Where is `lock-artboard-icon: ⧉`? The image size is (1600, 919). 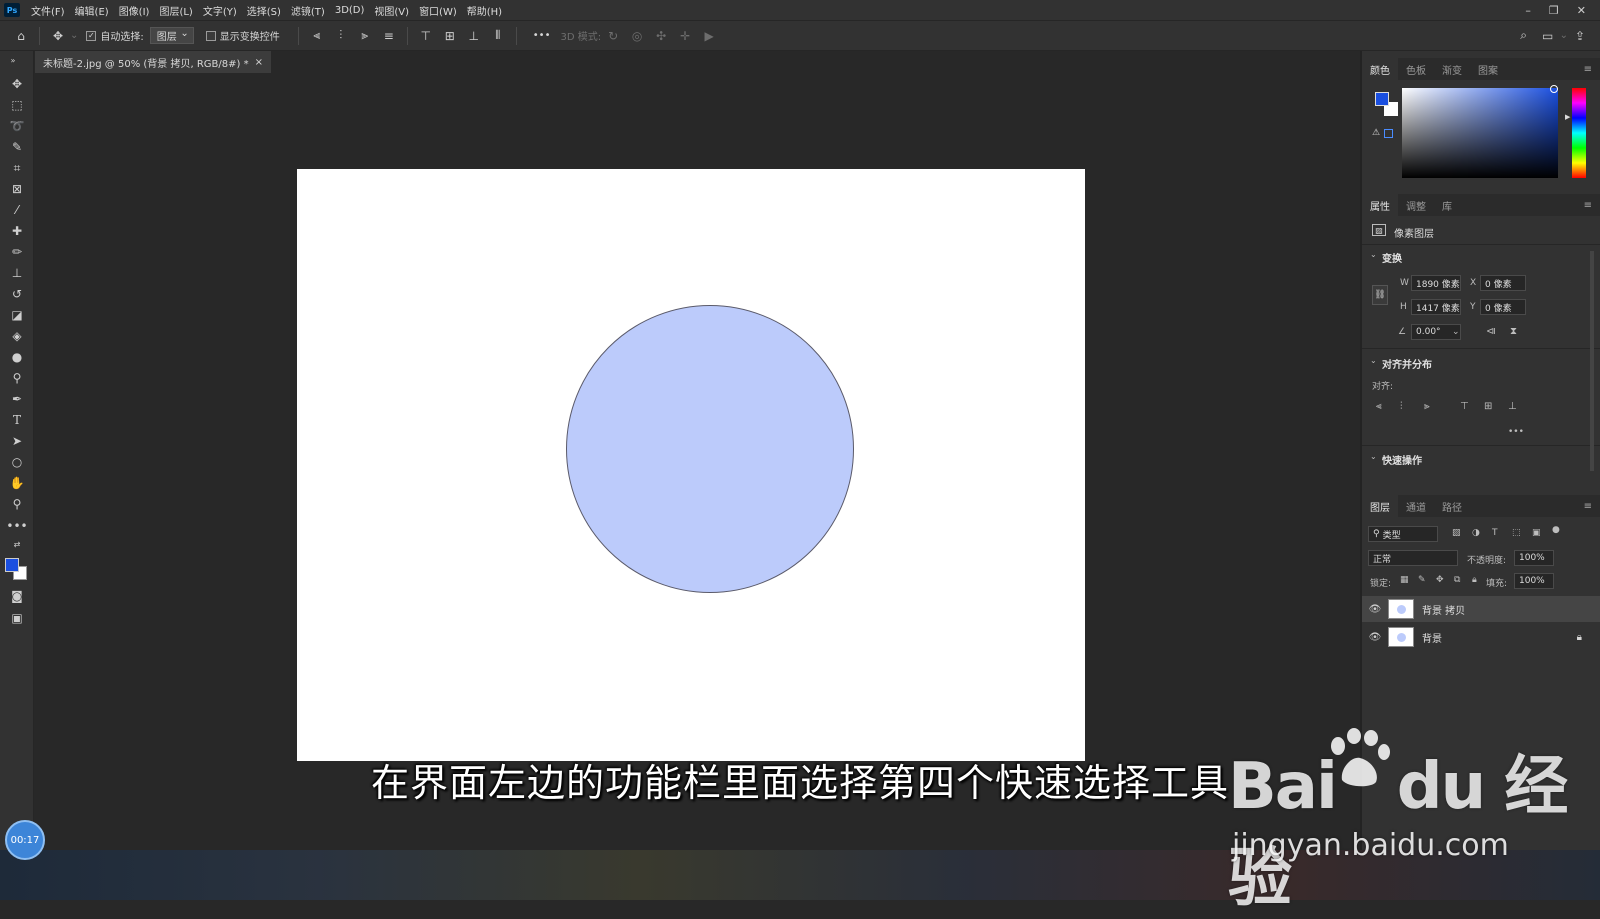 lock-artboard-icon: ⧉ is located at coordinates (1457, 580).